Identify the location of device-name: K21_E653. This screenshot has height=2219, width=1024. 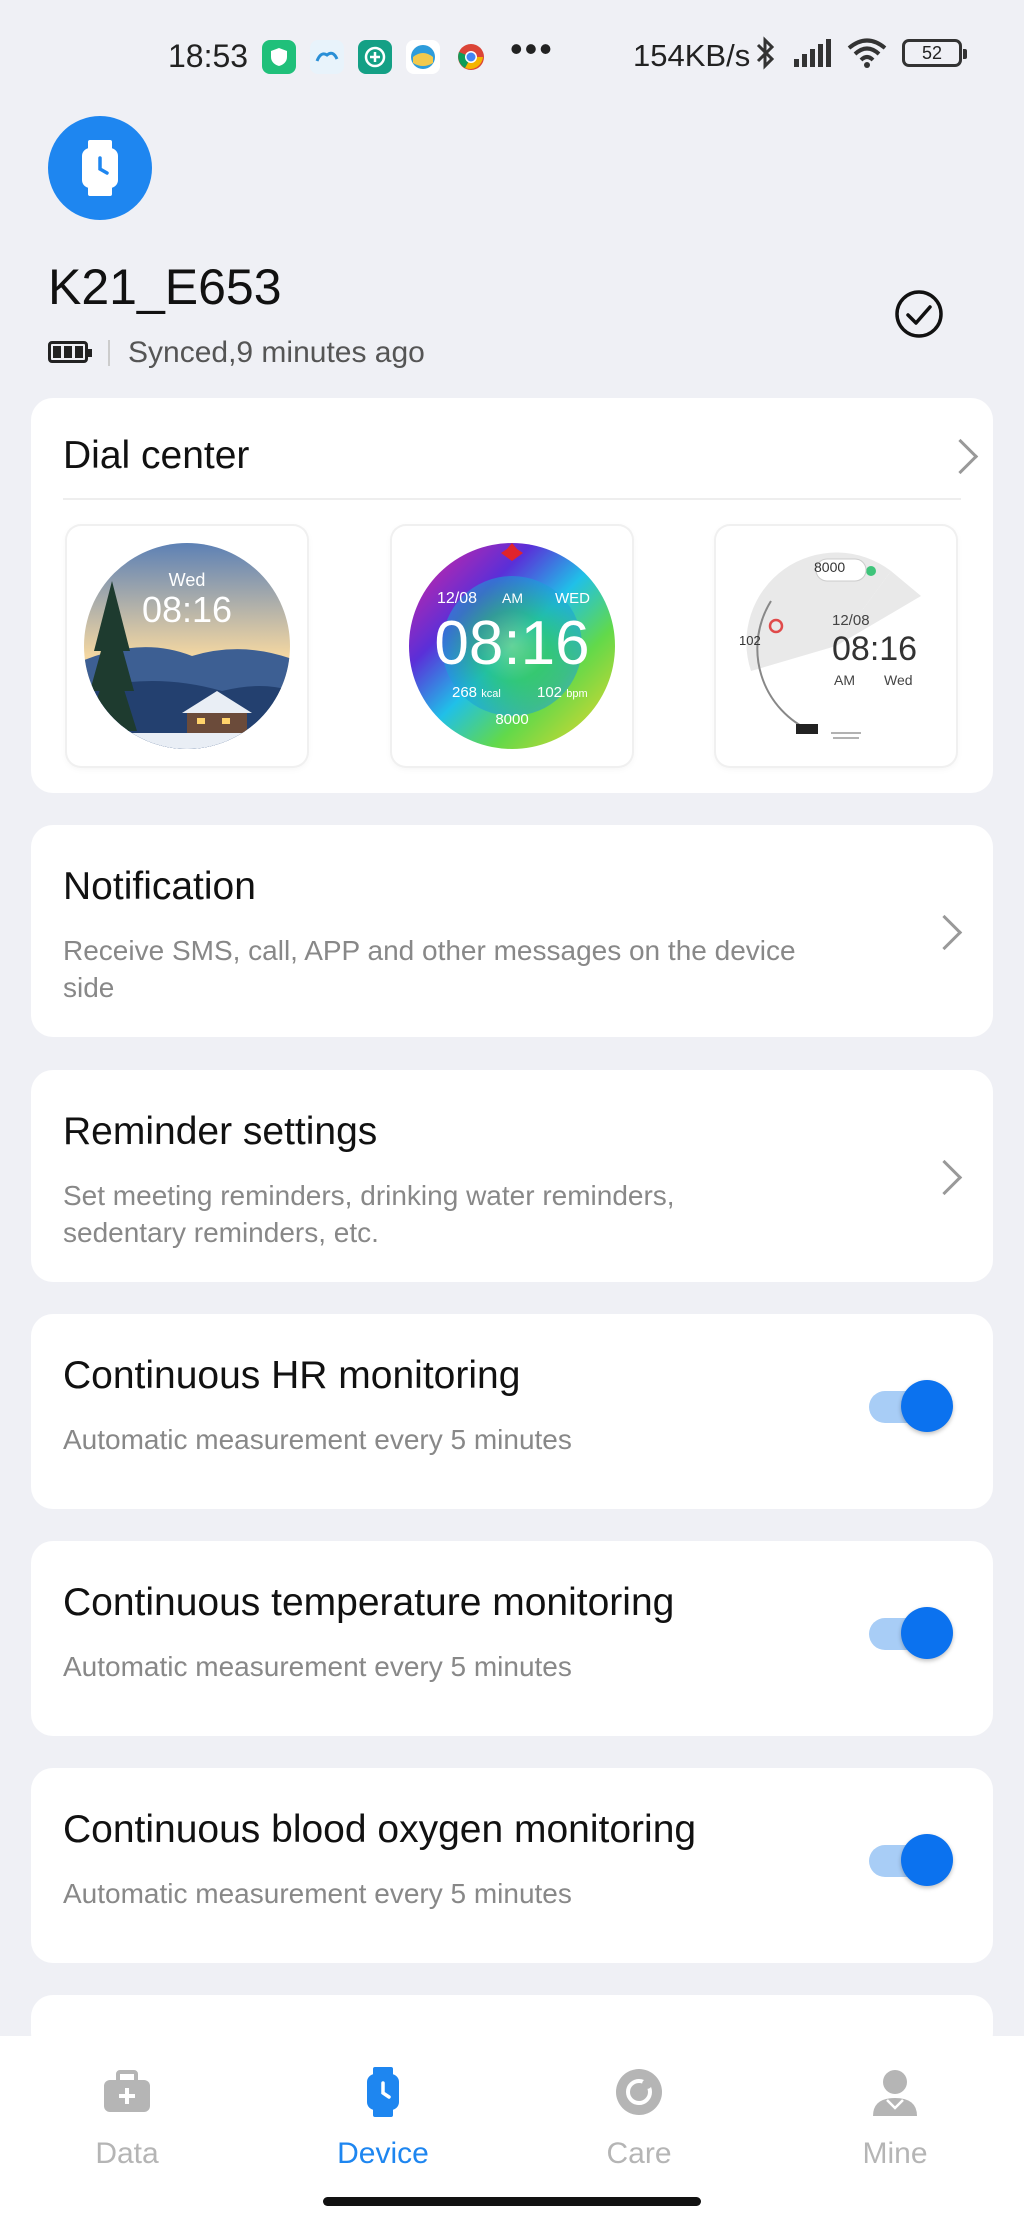
(165, 287).